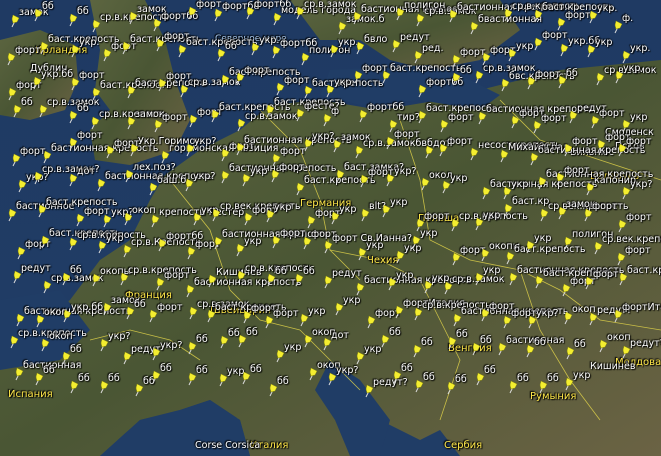  I want to click on city-label: Corse Corsica, so click(227, 446).